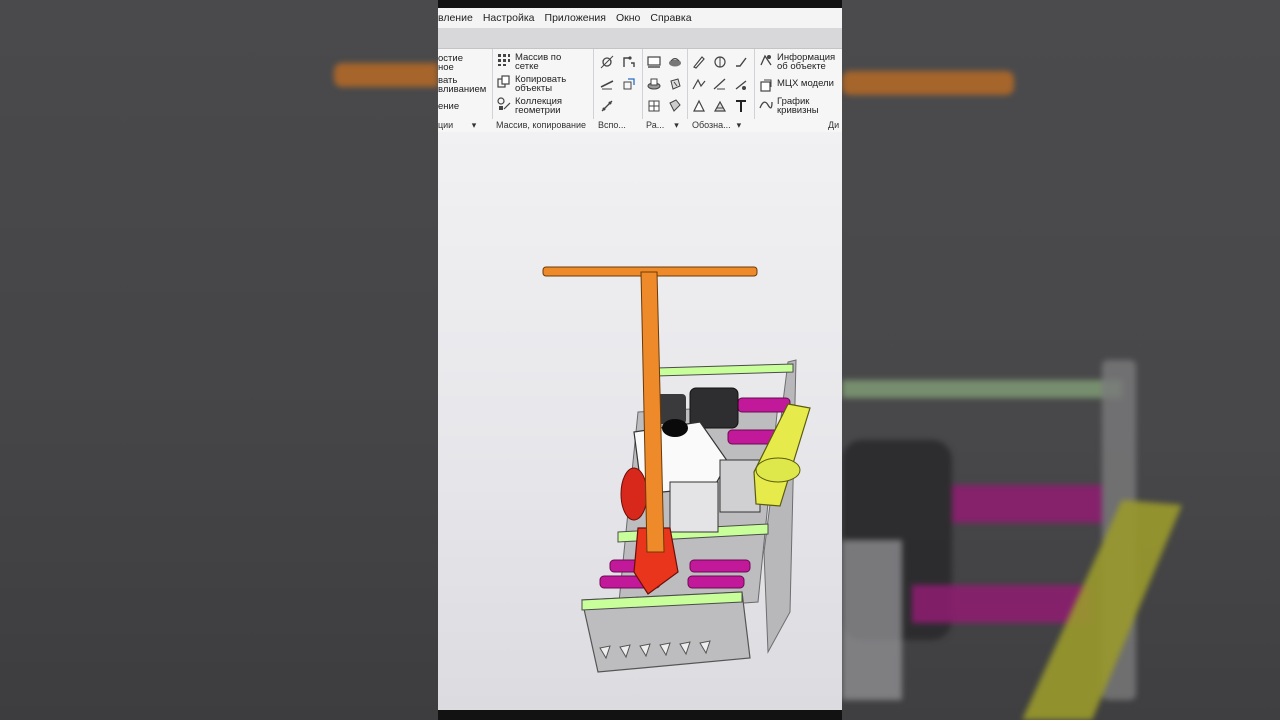 This screenshot has width=1280, height=720. I want to click on grid-array-button: Массив по сетке, so click(529, 62).